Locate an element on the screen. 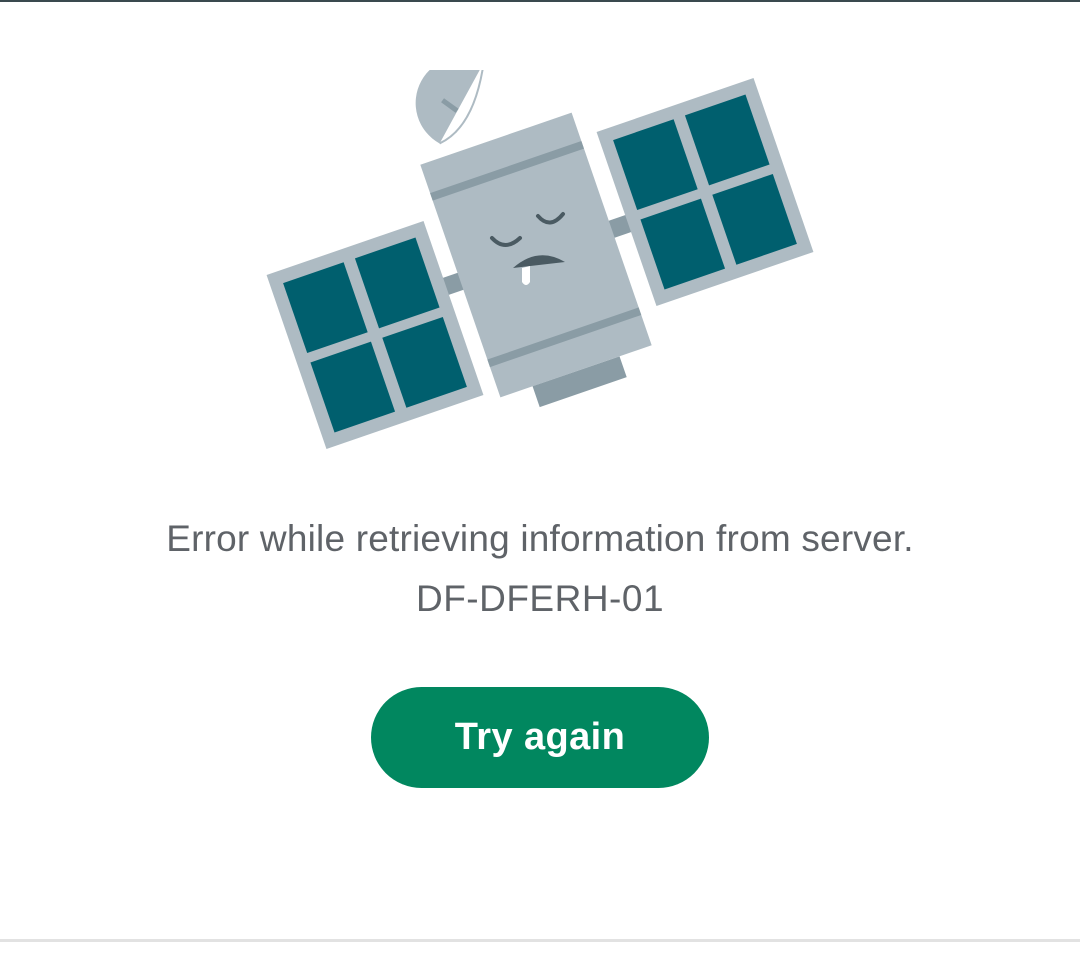 This screenshot has height=968, width=1080. bottom-divider is located at coordinates (540, 940).